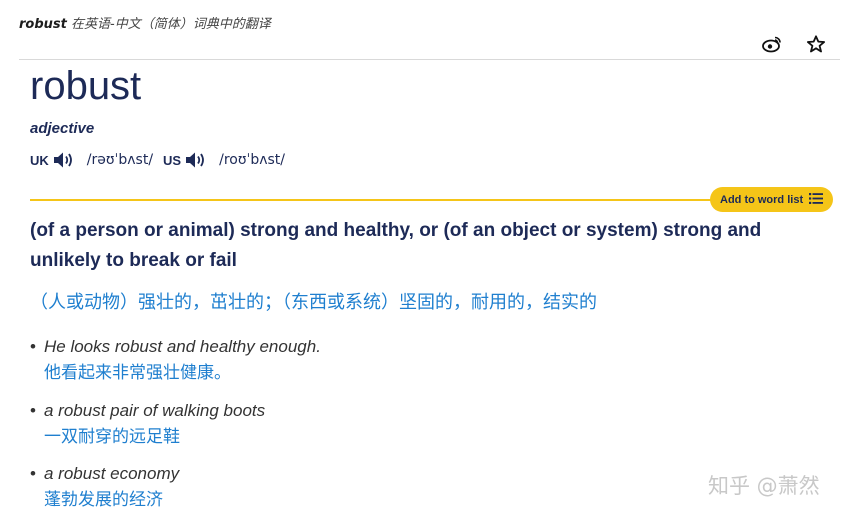 The image size is (865, 520). I want to click on part-of-speech: adjective, so click(62, 128).